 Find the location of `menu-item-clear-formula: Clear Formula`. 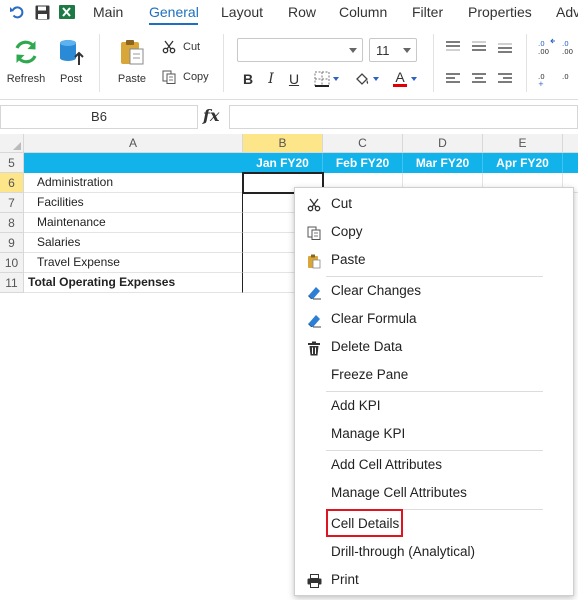

menu-item-clear-formula: Clear Formula is located at coordinates (434, 320).